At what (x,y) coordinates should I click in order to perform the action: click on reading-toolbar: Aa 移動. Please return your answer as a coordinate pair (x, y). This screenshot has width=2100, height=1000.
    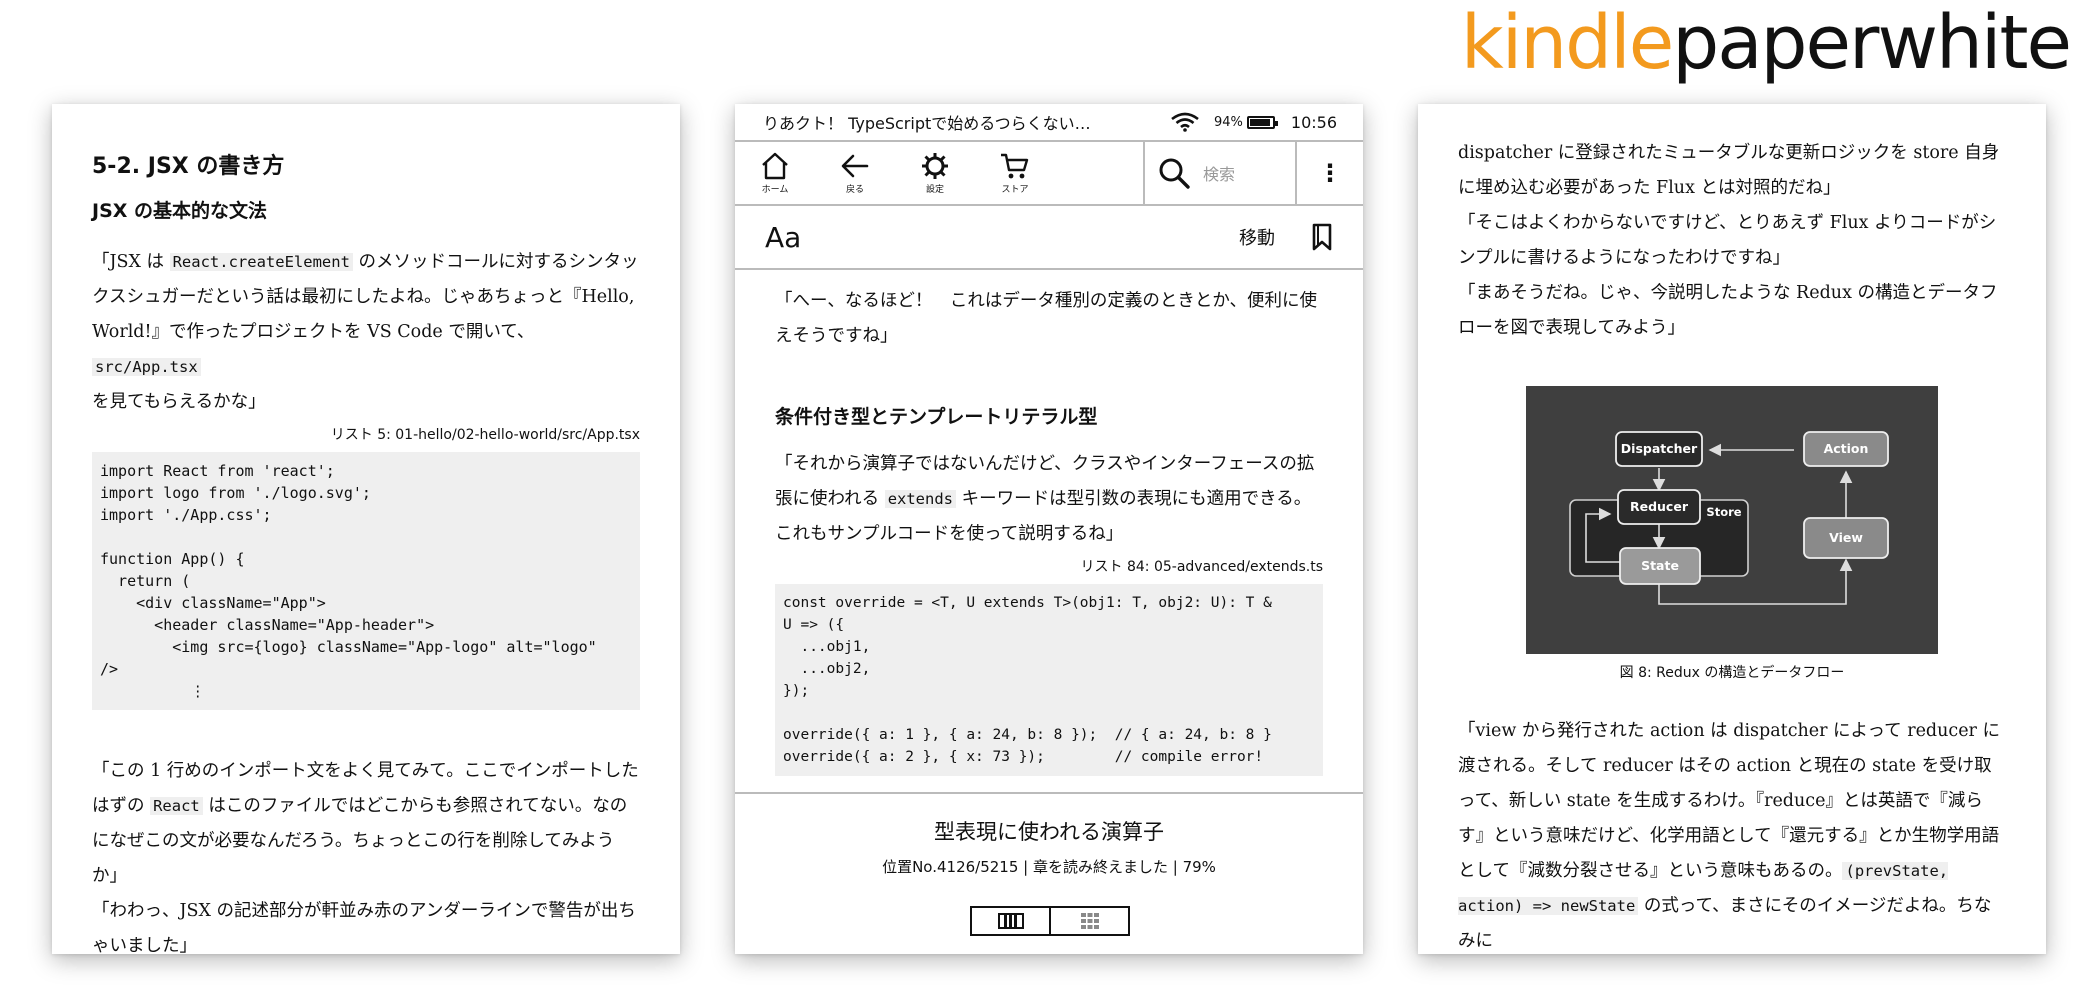
    Looking at the image, I should click on (1049, 238).